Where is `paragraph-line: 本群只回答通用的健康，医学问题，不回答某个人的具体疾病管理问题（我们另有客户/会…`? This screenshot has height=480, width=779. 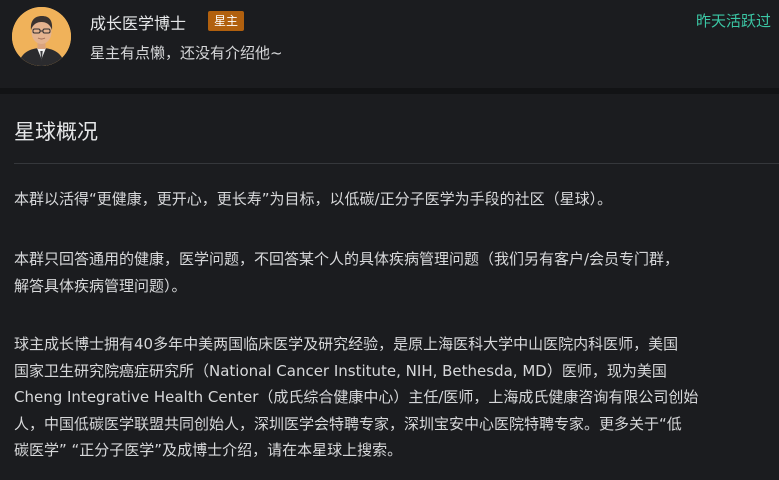 paragraph-line: 本群只回答通用的健康，医学问题，不回答某个人的具体疾病管理问题（我们另有客户/会… is located at coordinates (347, 259).